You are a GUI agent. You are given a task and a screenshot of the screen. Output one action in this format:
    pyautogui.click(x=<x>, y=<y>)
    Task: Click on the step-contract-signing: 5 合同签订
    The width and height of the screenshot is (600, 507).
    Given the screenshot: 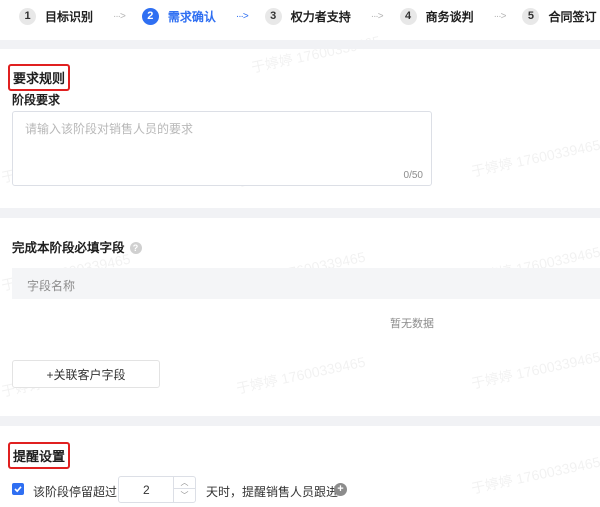 What is the action you would take?
    pyautogui.click(x=559, y=16)
    